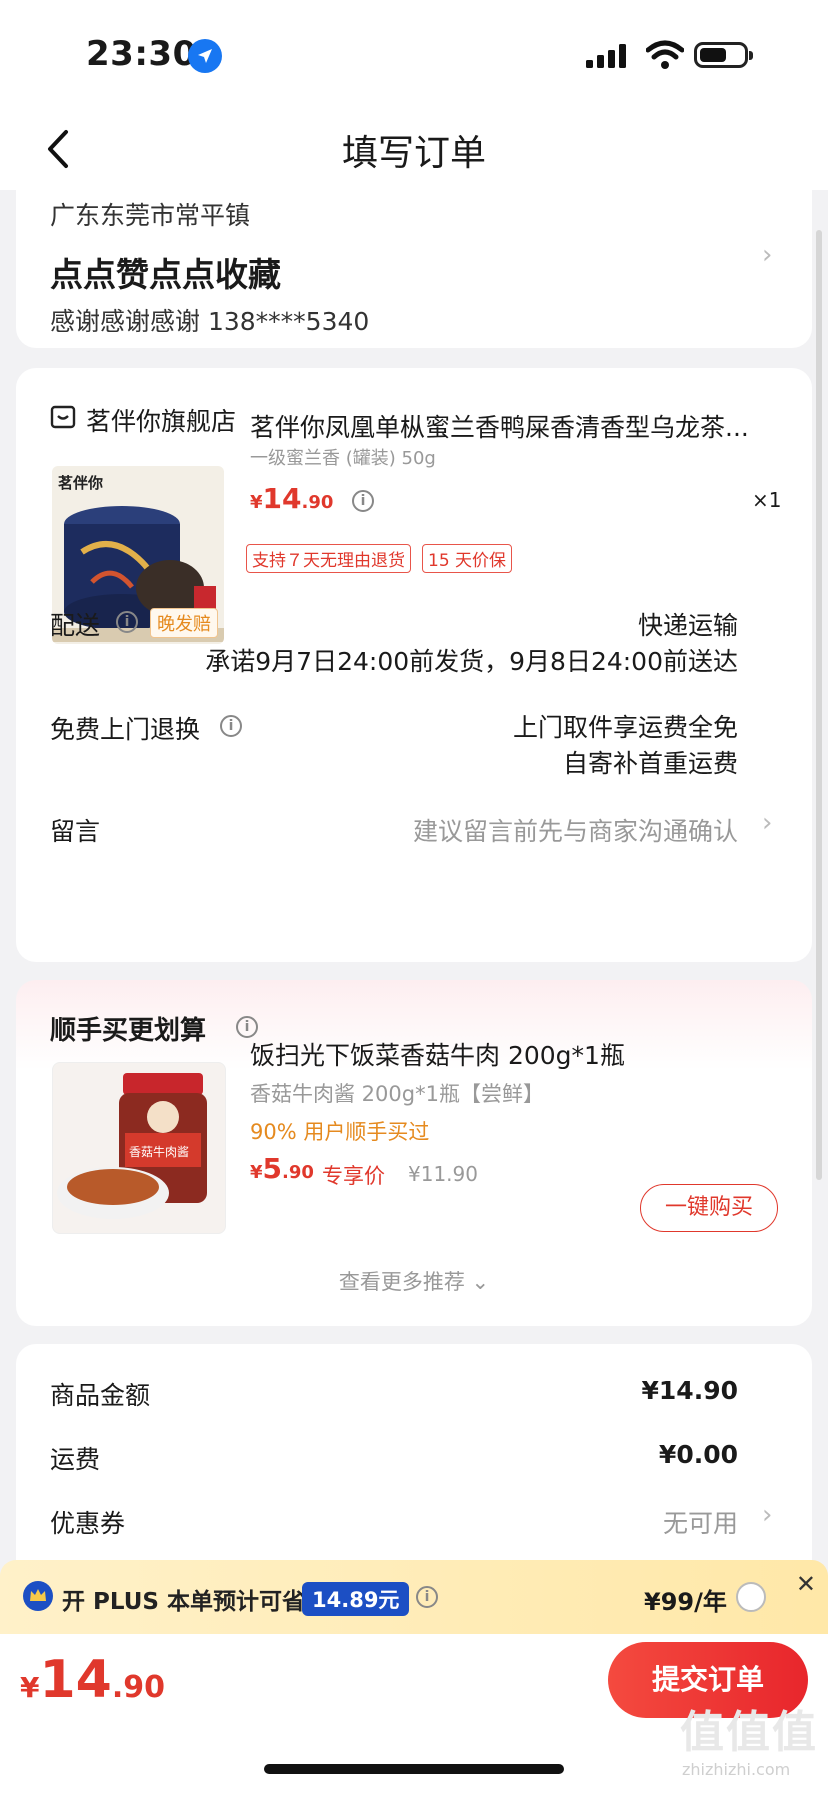  I want to click on plus-saving-badge: 14.89元, so click(356, 1599).